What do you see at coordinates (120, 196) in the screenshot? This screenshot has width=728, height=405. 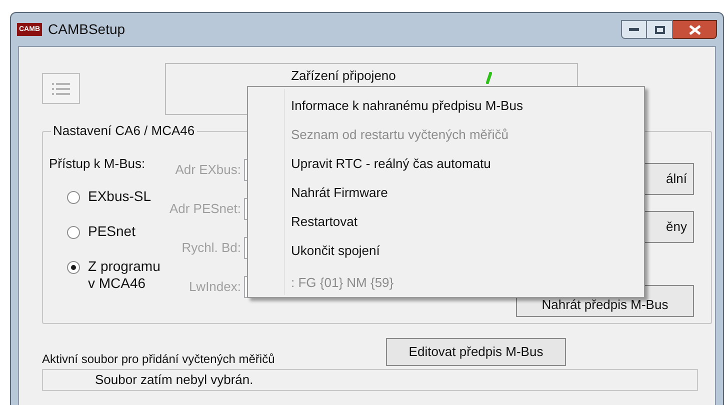 I see `radio-label: EXbus-SL` at bounding box center [120, 196].